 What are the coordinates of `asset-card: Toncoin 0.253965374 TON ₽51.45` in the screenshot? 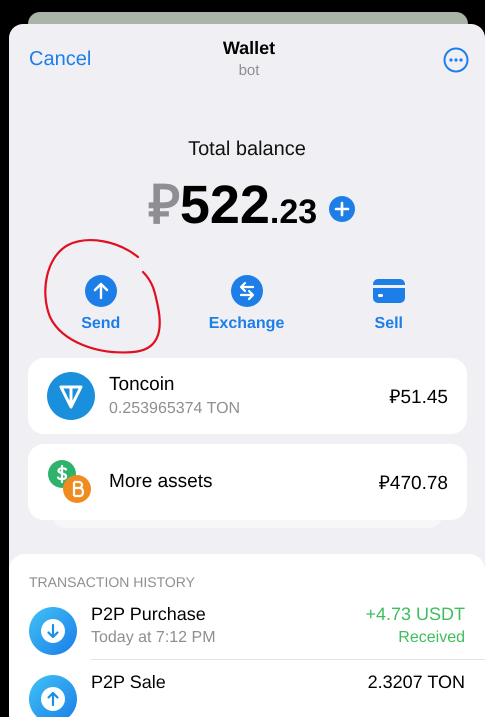 It's located at (247, 396).